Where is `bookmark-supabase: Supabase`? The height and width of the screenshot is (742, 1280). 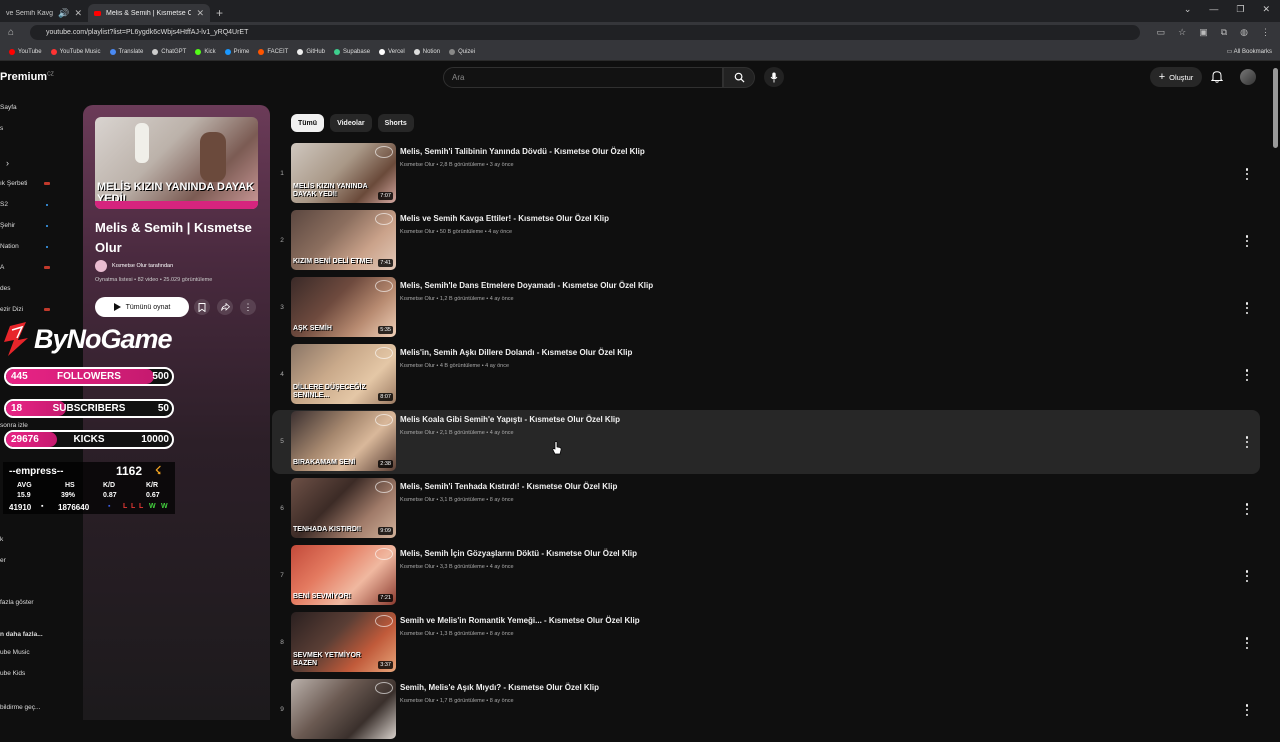 bookmark-supabase: Supabase is located at coordinates (352, 51).